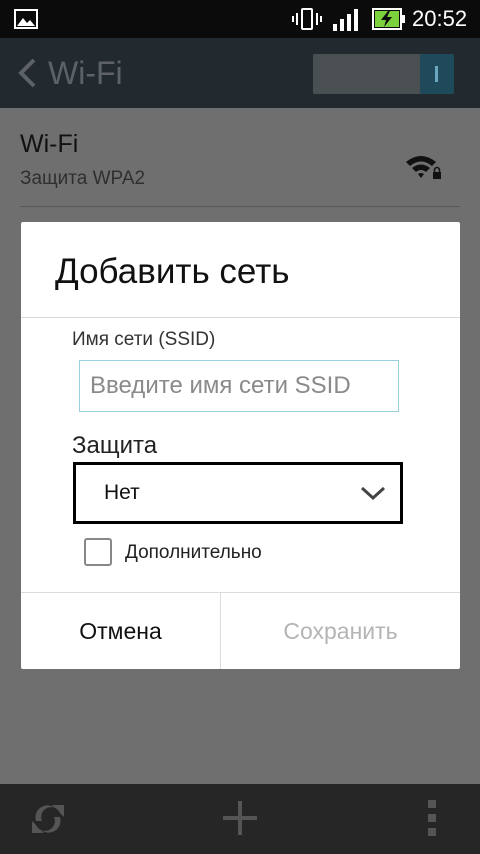 This screenshot has width=480, height=854. What do you see at coordinates (239, 386) in the screenshot?
I see `ssid-input` at bounding box center [239, 386].